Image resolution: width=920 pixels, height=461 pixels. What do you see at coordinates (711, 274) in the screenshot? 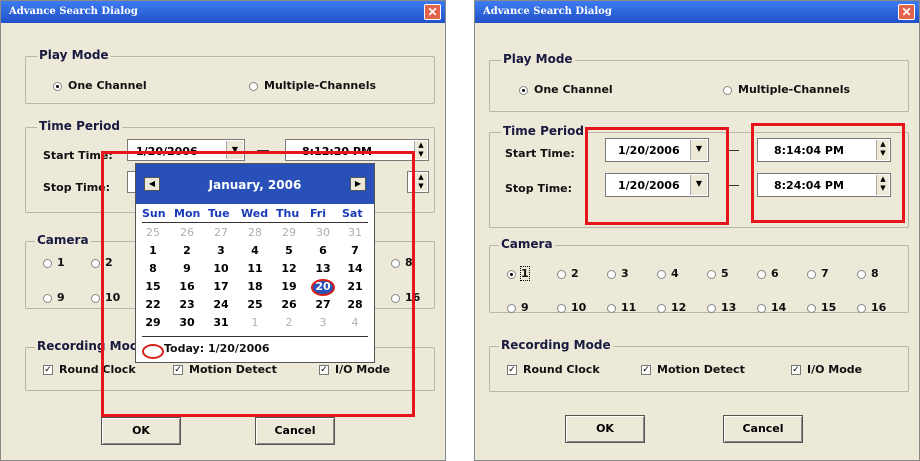
I see `camera-5-radio` at bounding box center [711, 274].